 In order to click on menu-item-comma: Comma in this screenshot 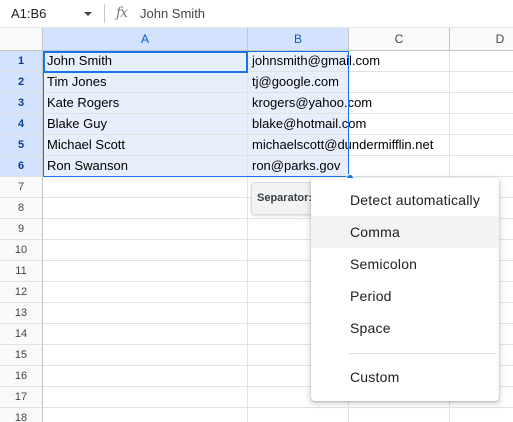, I will do `click(405, 232)`.